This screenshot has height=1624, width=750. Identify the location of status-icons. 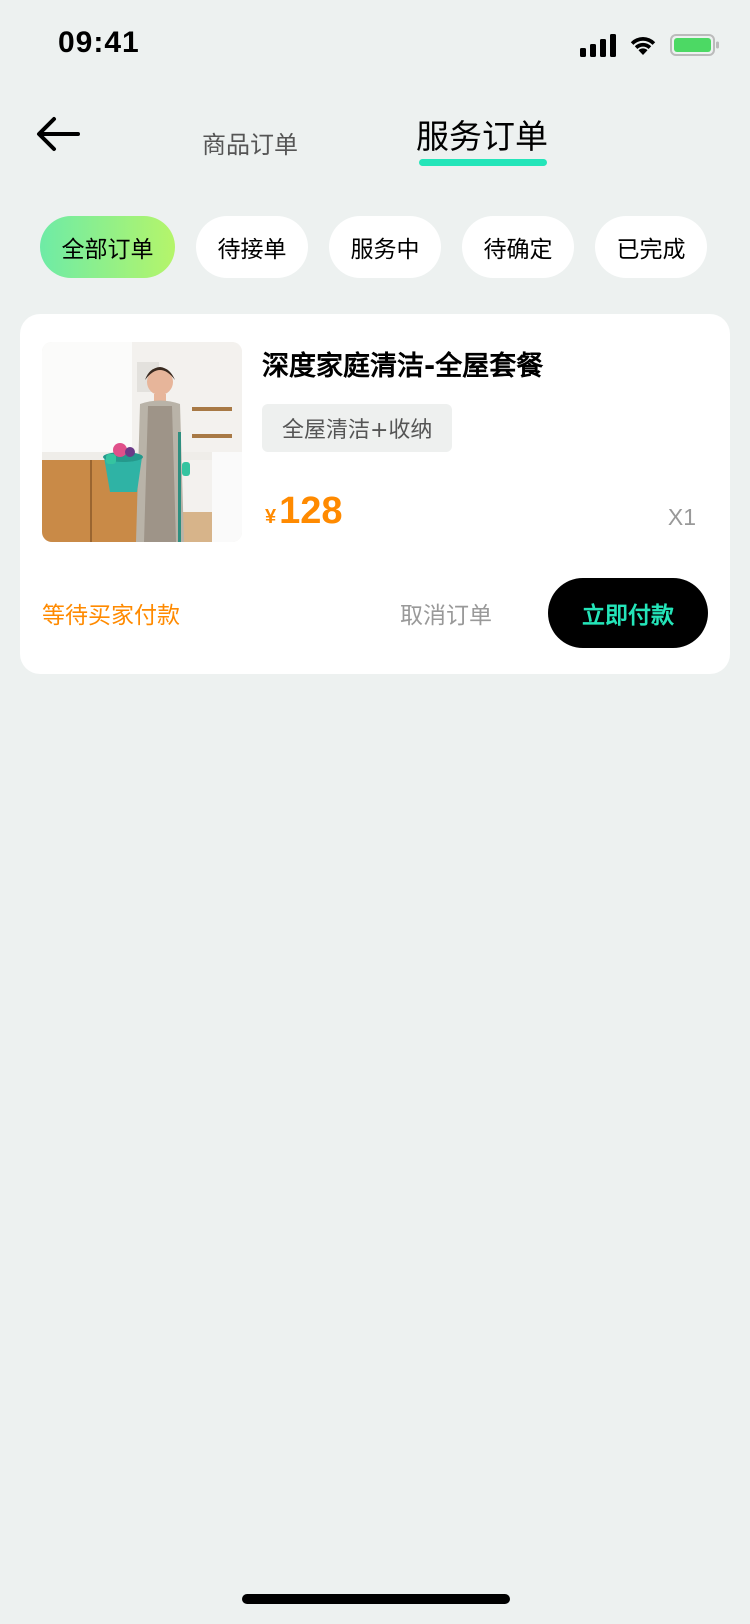
(650, 45).